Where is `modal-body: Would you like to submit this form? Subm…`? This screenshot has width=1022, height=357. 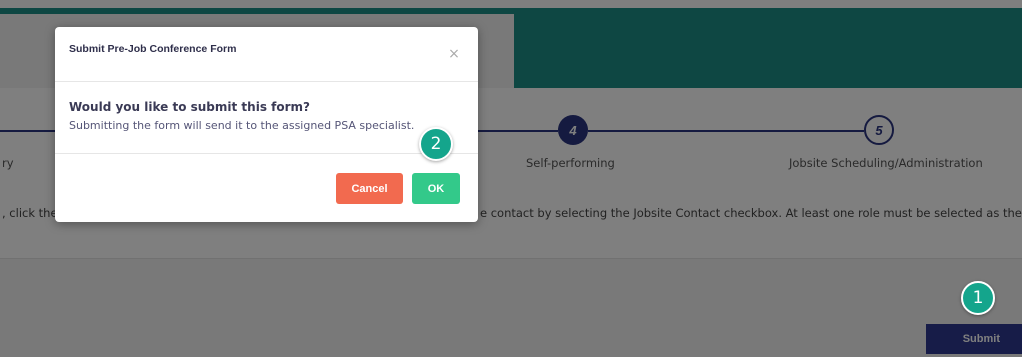 modal-body: Would you like to submit this form? Subm… is located at coordinates (266, 118).